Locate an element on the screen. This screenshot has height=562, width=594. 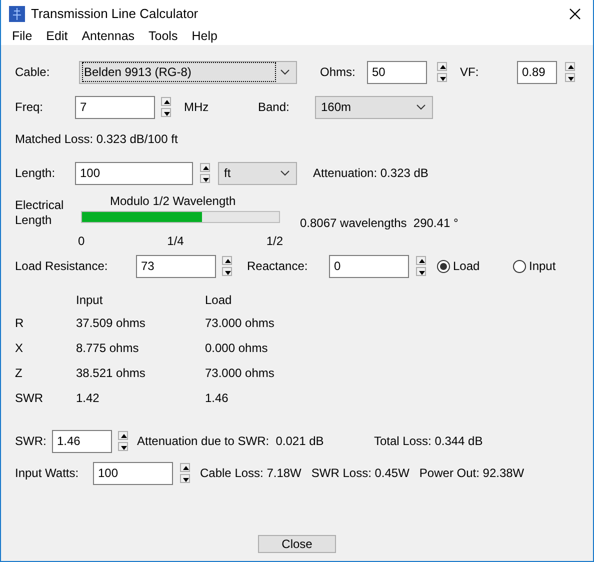
vf-field: 0.89 is located at coordinates (537, 72).